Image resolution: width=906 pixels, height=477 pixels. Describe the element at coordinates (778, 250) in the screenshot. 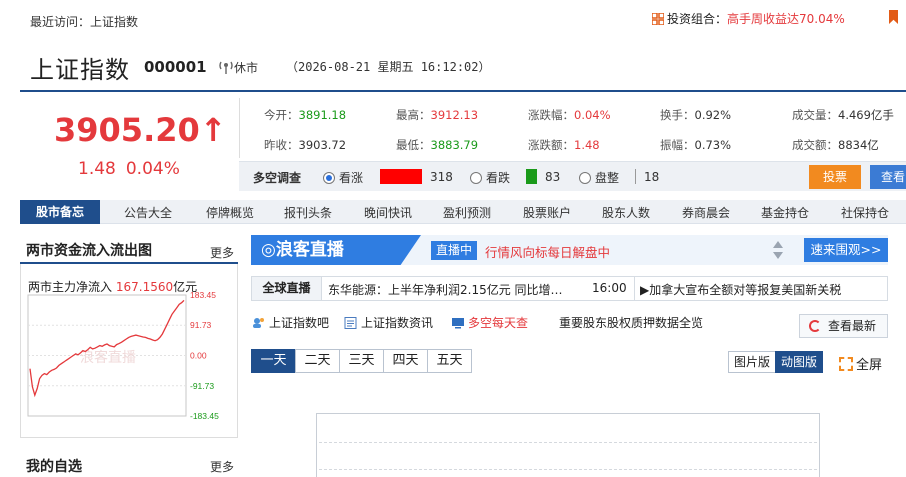

I see `scroll-arrows-icon` at that location.